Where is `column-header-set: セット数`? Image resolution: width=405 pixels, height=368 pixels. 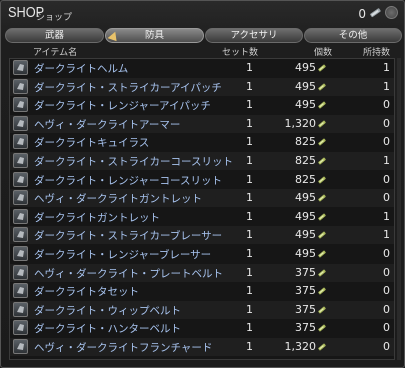 column-header-set: セット数 is located at coordinates (240, 51).